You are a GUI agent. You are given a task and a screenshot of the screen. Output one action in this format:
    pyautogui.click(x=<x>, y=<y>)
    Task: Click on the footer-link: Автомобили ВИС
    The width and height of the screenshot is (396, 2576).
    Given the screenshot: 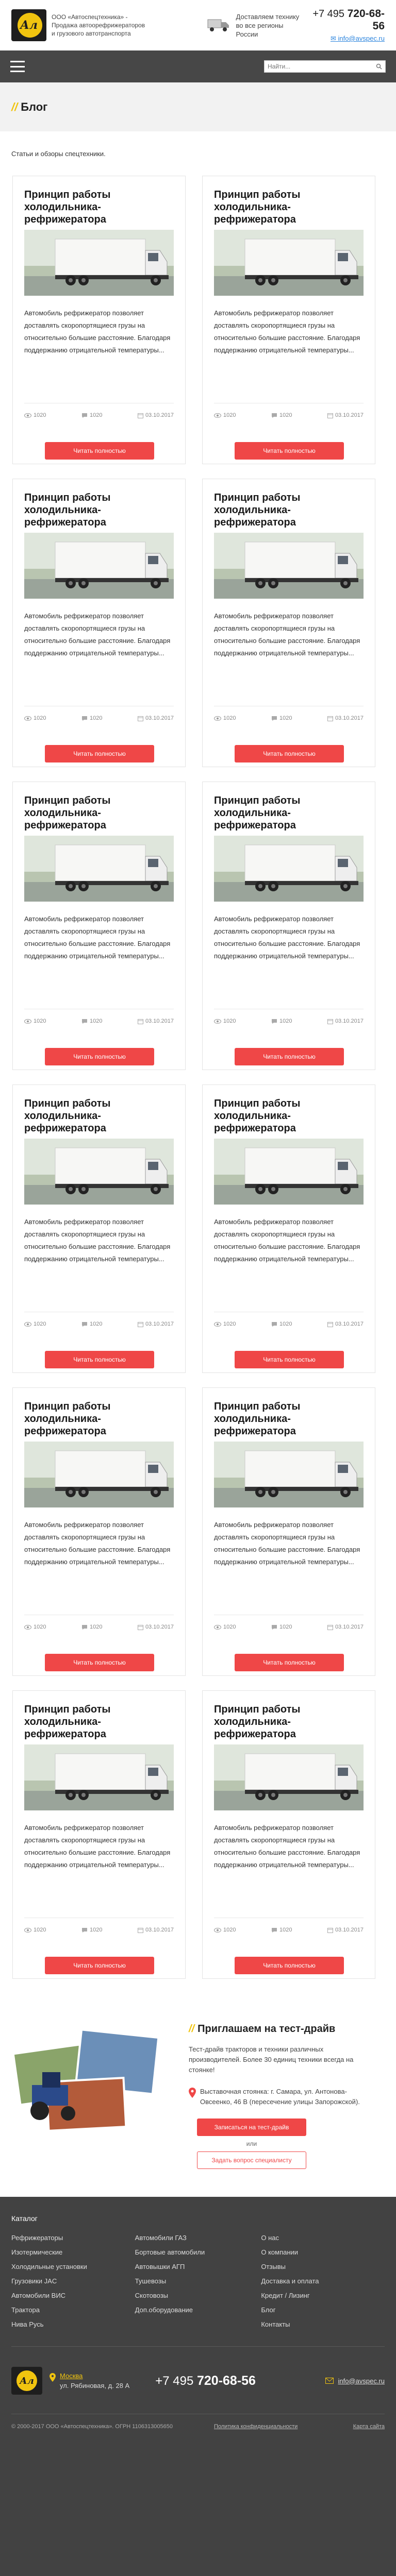 What is the action you would take?
    pyautogui.click(x=73, y=2296)
    